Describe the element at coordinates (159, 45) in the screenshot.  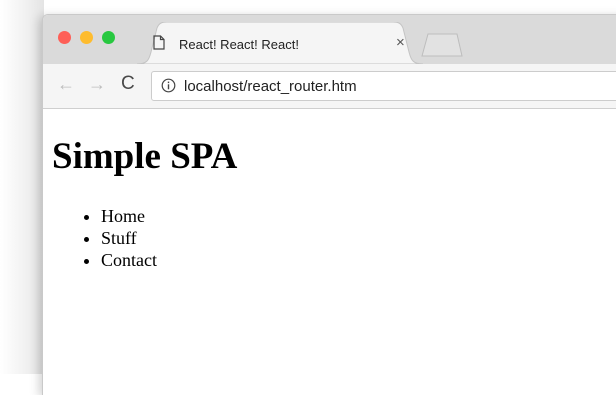
I see `document-icon` at that location.